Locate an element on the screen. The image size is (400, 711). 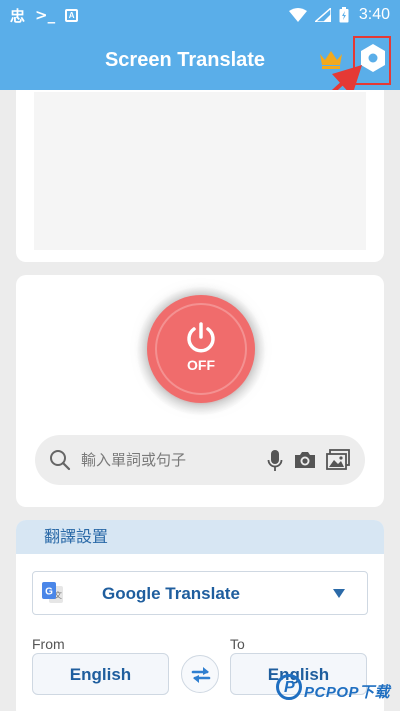
translation-engine-dropdown: 文 G Google Translate is located at coordinates (200, 593).